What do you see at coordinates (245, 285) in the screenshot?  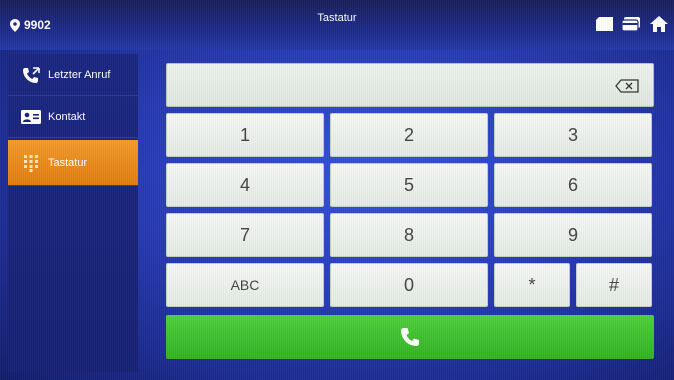 I see `key-abc: ABC` at bounding box center [245, 285].